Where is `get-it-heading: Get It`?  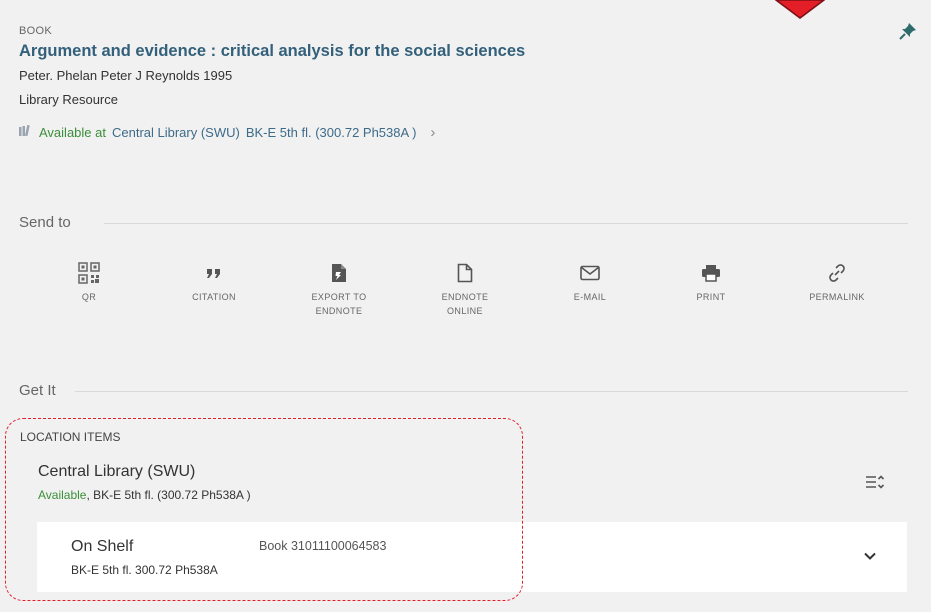 get-it-heading: Get It is located at coordinates (37, 390).